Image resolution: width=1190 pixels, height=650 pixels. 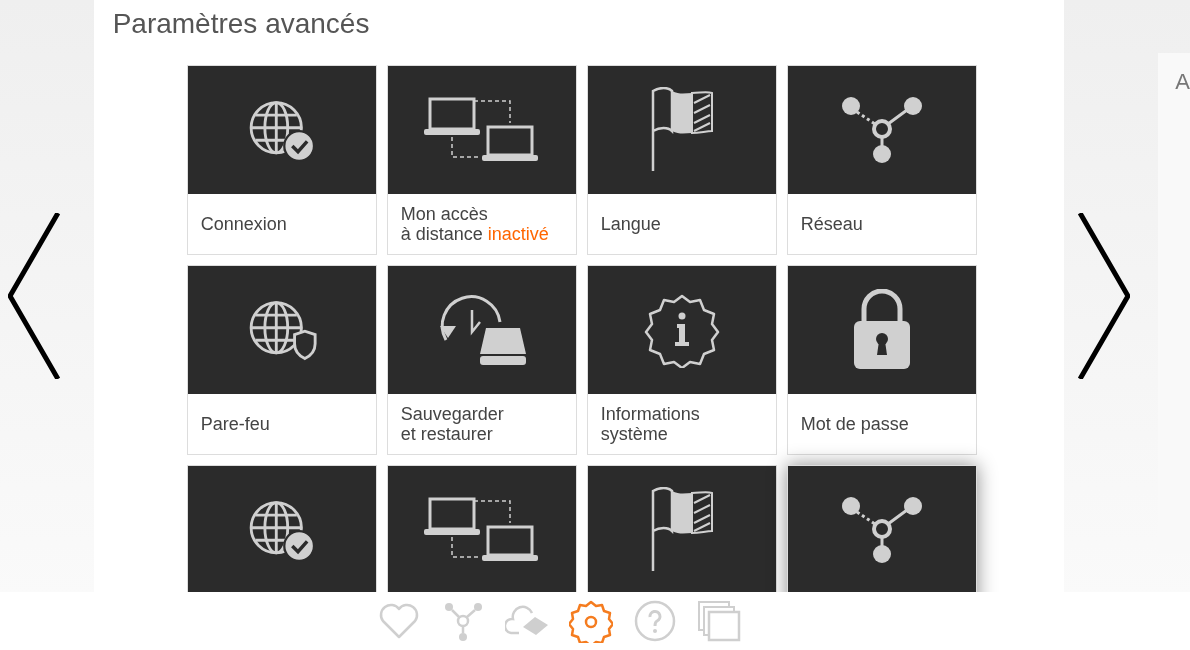 I want to click on settings-tile: Réseau, so click(x=881, y=160).